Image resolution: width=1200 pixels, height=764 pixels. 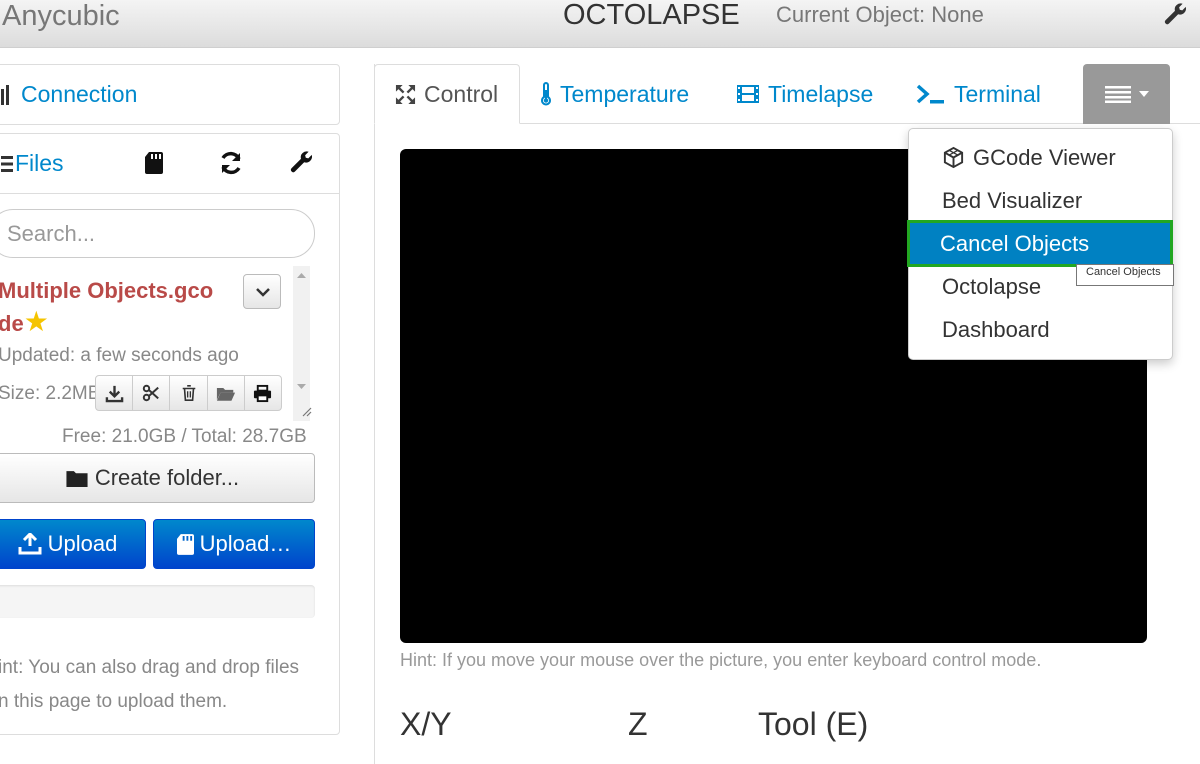 I want to click on print-button, so click(x=263, y=393).